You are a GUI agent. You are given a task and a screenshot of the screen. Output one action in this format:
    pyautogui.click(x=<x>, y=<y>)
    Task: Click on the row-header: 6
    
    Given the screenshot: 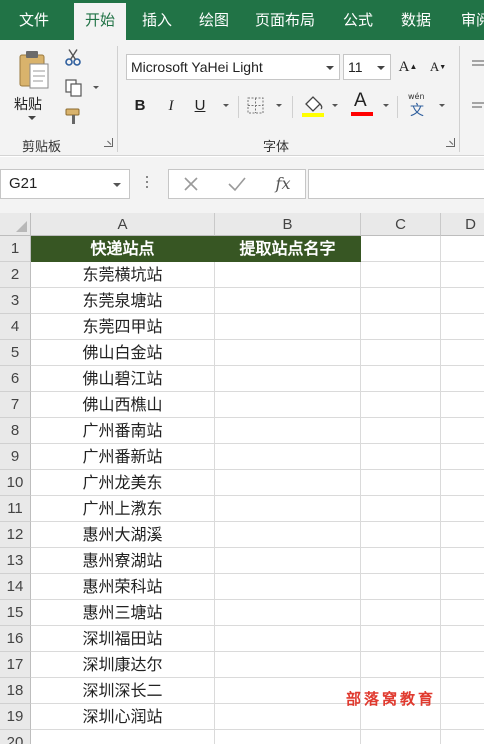 What is the action you would take?
    pyautogui.click(x=15, y=379)
    